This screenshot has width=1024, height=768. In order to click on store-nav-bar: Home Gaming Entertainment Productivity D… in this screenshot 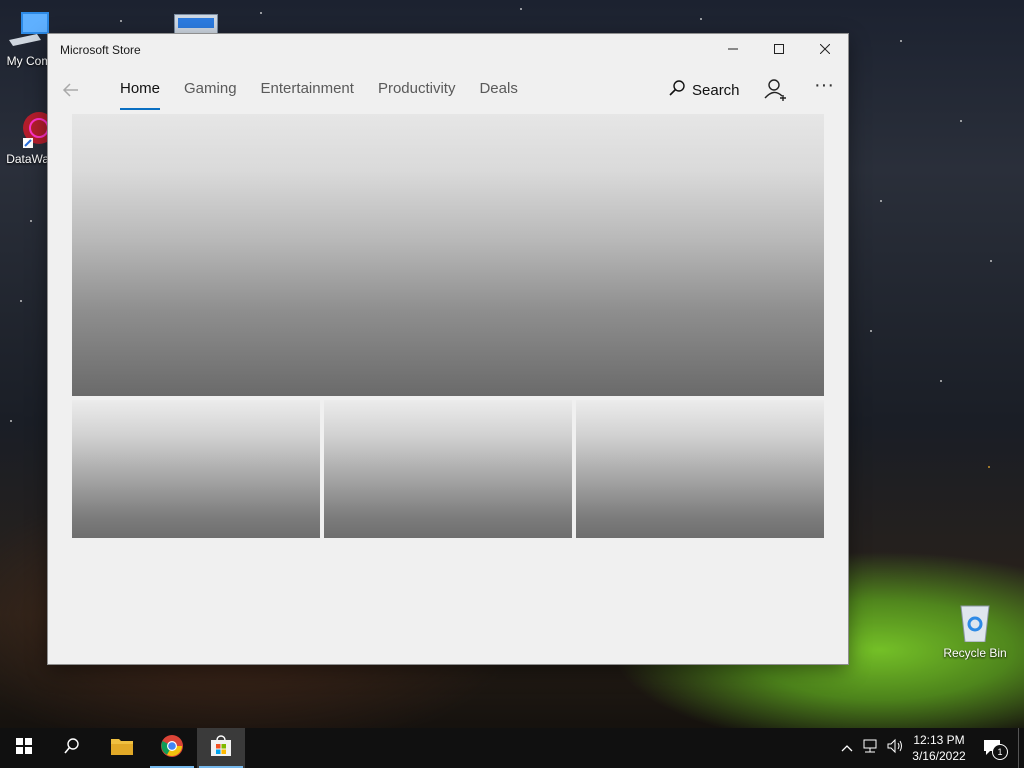, I will do `click(448, 90)`.